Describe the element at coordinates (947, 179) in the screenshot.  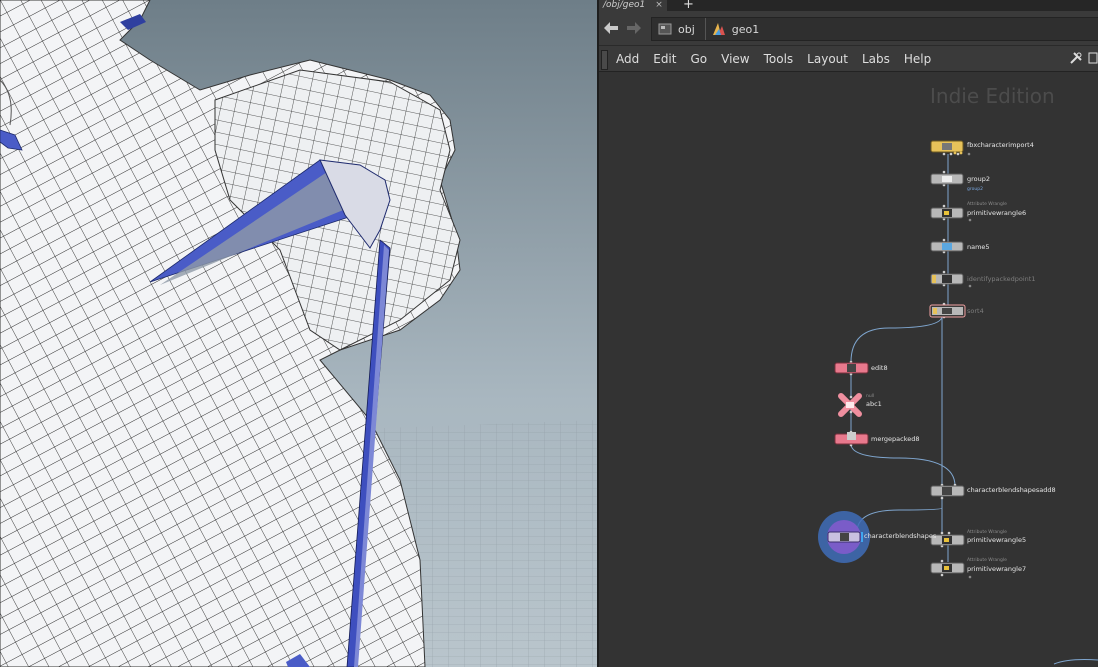
I see `node-group2` at that location.